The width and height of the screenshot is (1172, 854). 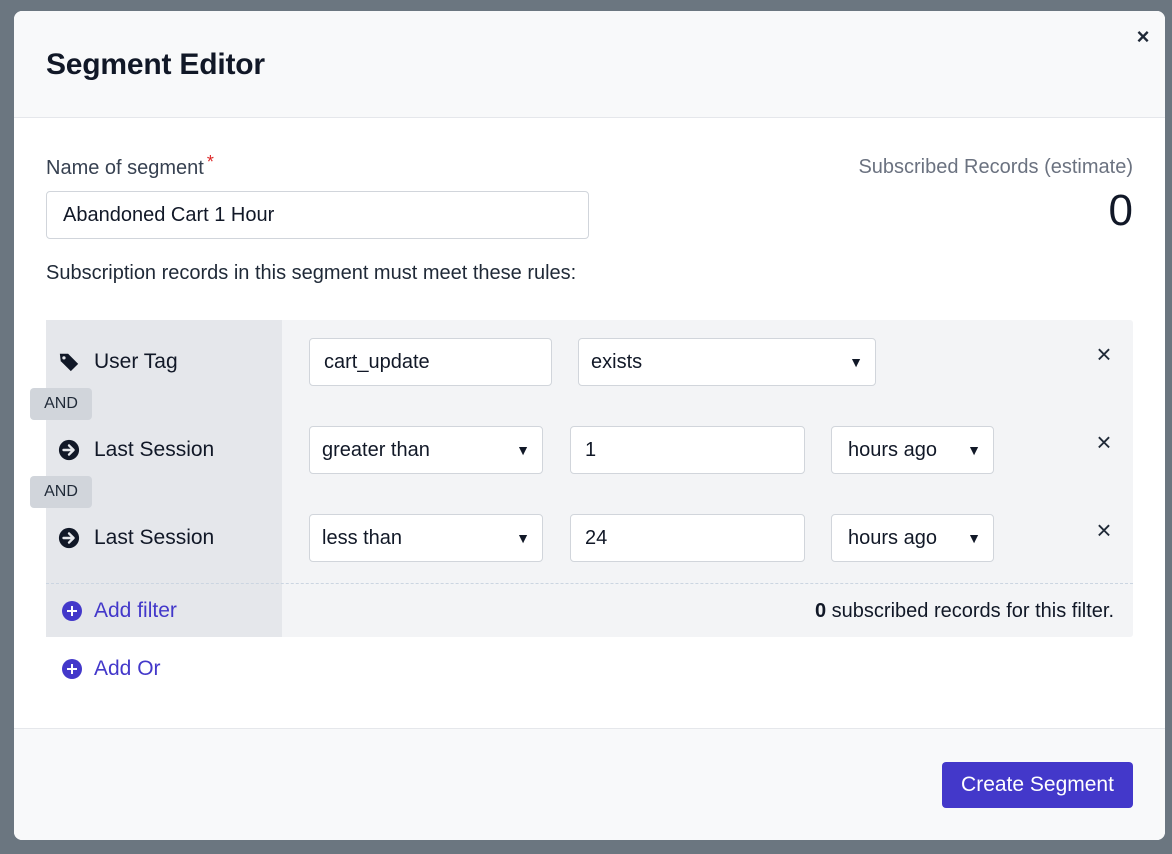 What do you see at coordinates (1120, 210) in the screenshot?
I see `estimate-value: 0` at bounding box center [1120, 210].